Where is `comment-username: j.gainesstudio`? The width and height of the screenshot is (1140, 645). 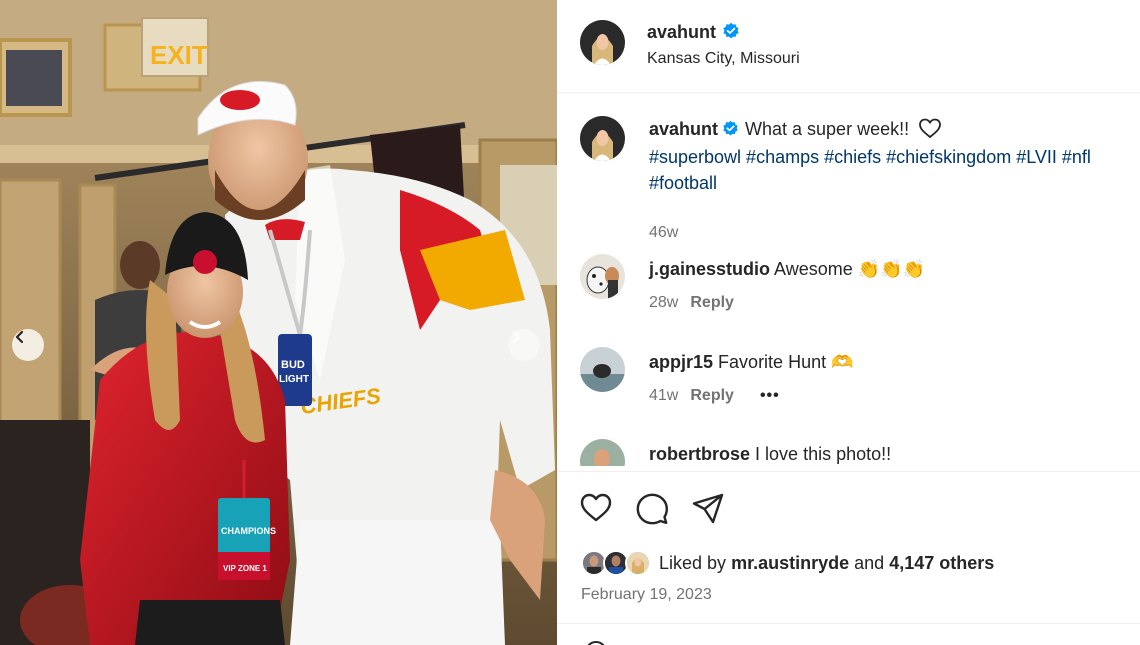
comment-username: j.gainesstudio is located at coordinates (709, 269).